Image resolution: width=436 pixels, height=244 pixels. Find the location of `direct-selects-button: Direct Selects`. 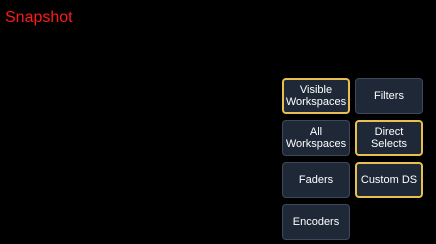

direct-selects-button: Direct Selects is located at coordinates (389, 138).